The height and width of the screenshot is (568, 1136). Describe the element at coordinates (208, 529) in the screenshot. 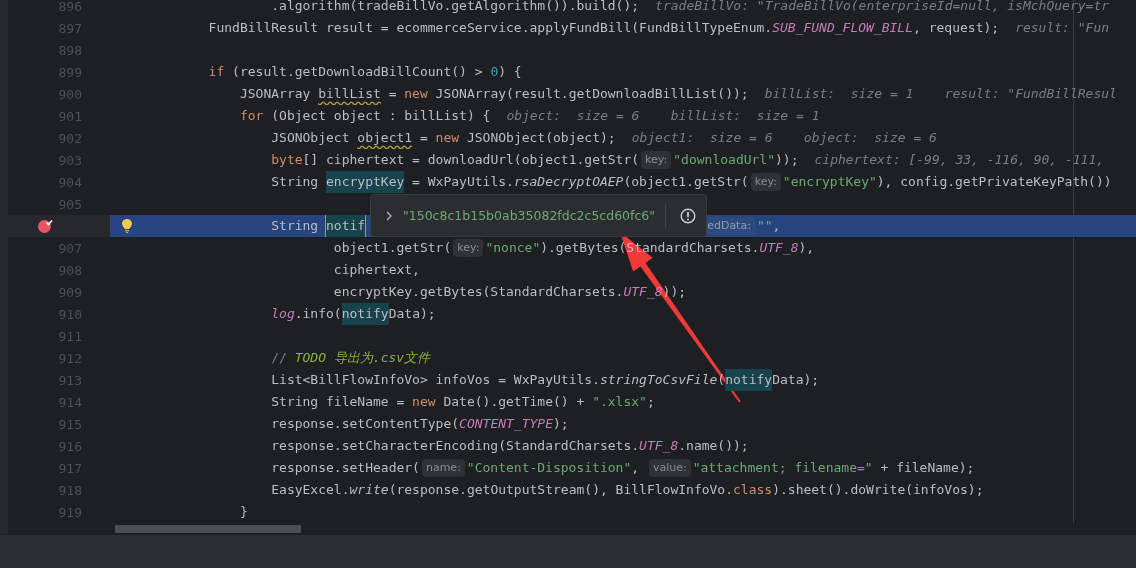

I see `scrollbar-thumb` at that location.